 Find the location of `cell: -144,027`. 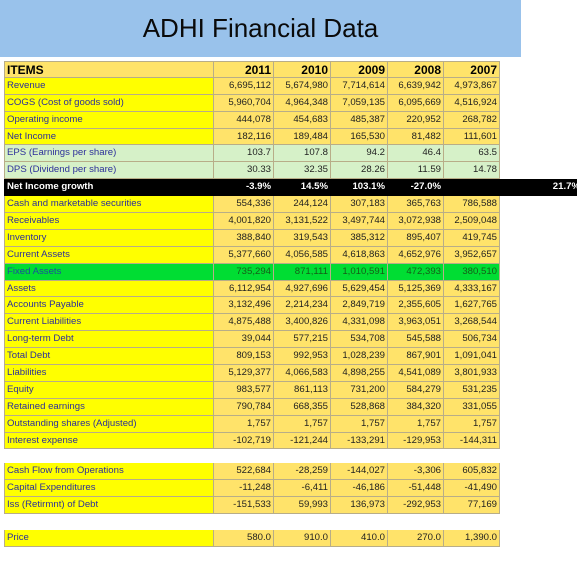

cell: -144,027 is located at coordinates (359, 472).